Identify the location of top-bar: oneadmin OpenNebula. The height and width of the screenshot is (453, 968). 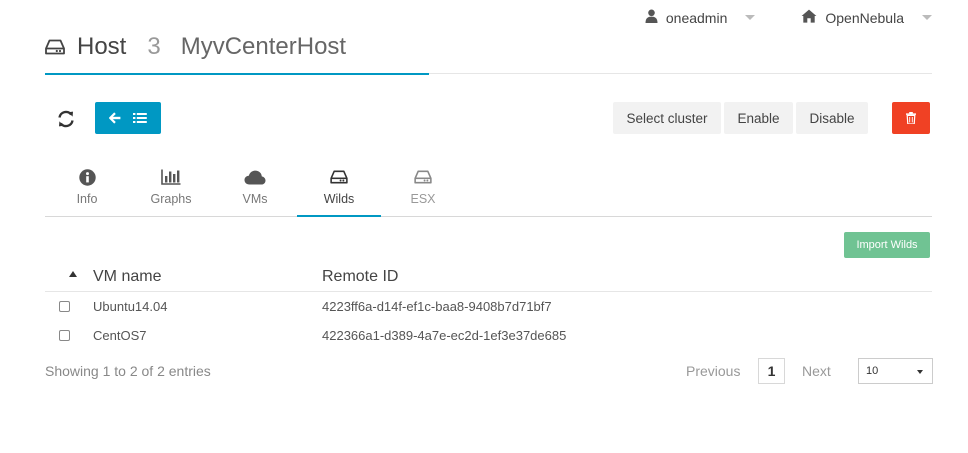
(788, 17).